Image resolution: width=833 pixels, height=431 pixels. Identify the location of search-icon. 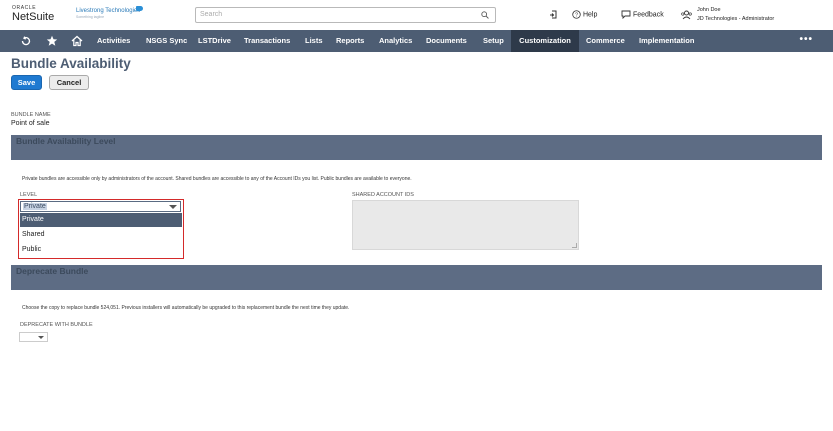
(485, 15).